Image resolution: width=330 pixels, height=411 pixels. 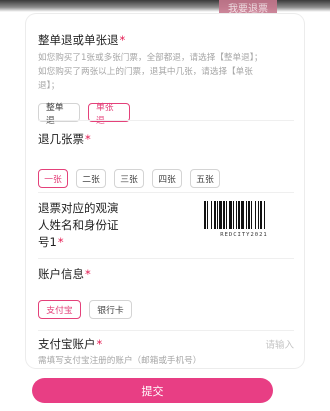 I want to click on ticket-count-section: 退几张票* 一张 二张 三张 四张 五张, so click(x=166, y=159).